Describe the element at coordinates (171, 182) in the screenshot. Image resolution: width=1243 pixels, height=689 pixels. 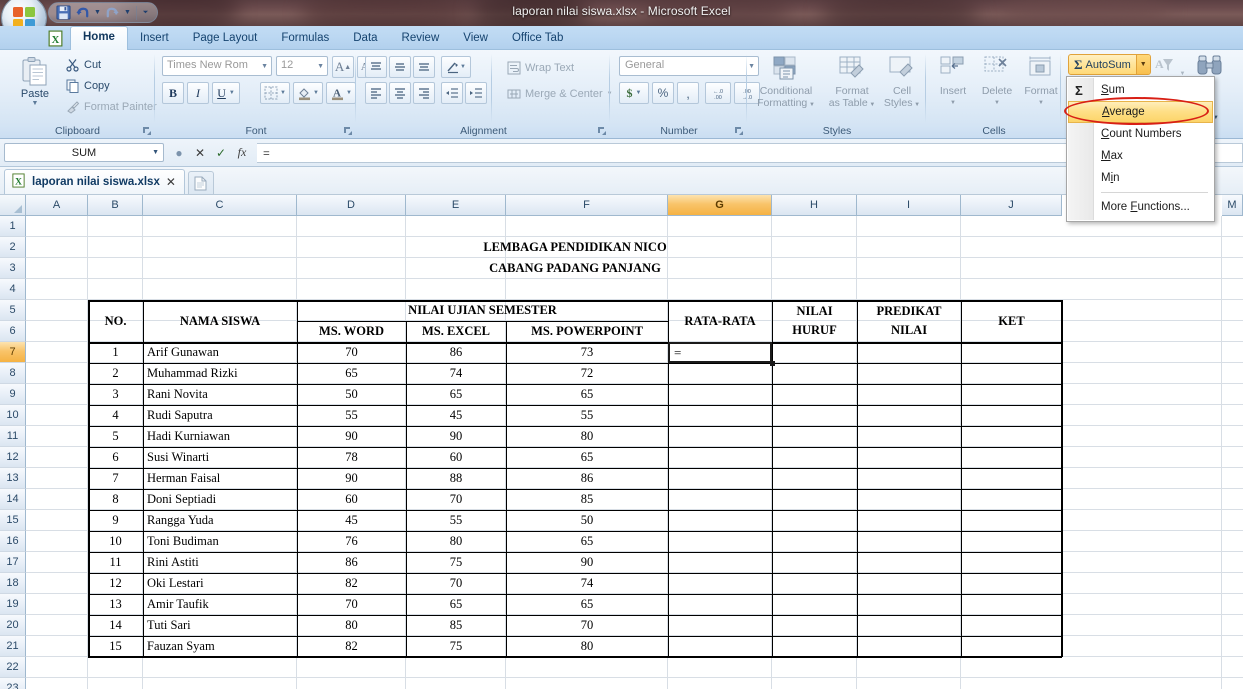
I see `close-document-tab-icon: ✕` at that location.